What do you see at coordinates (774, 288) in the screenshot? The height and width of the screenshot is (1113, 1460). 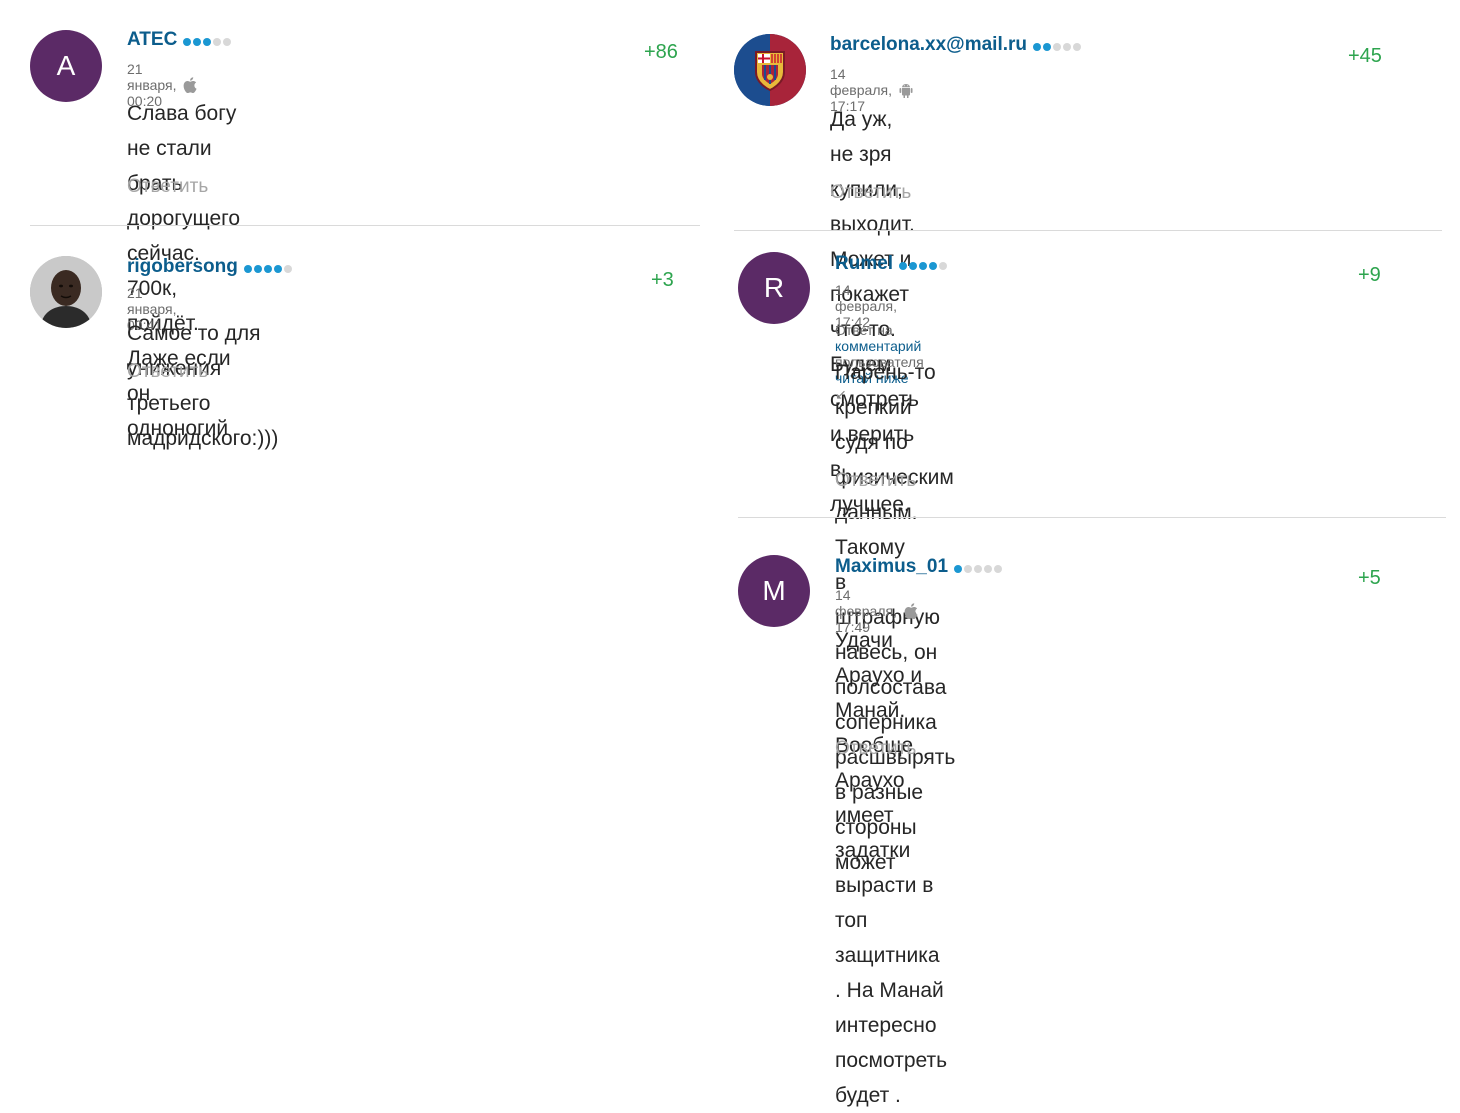 I see `avatar: R` at bounding box center [774, 288].